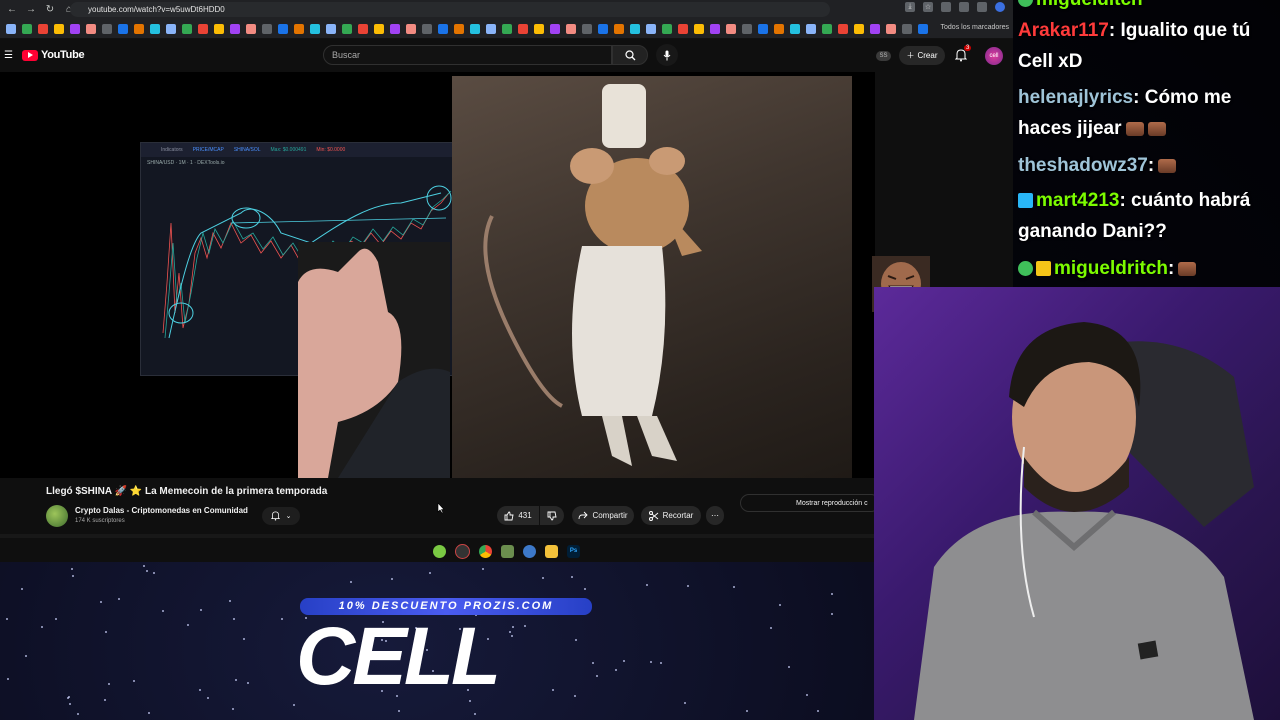  Describe the element at coordinates (8, 55) in the screenshot. I see `menu-icon: ☰` at that location.